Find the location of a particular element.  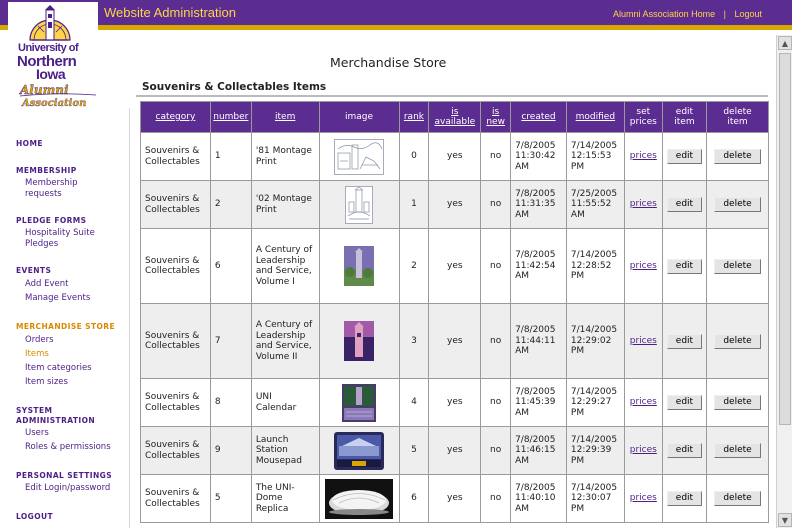

col-header-rank: rank is located at coordinates (414, 117).